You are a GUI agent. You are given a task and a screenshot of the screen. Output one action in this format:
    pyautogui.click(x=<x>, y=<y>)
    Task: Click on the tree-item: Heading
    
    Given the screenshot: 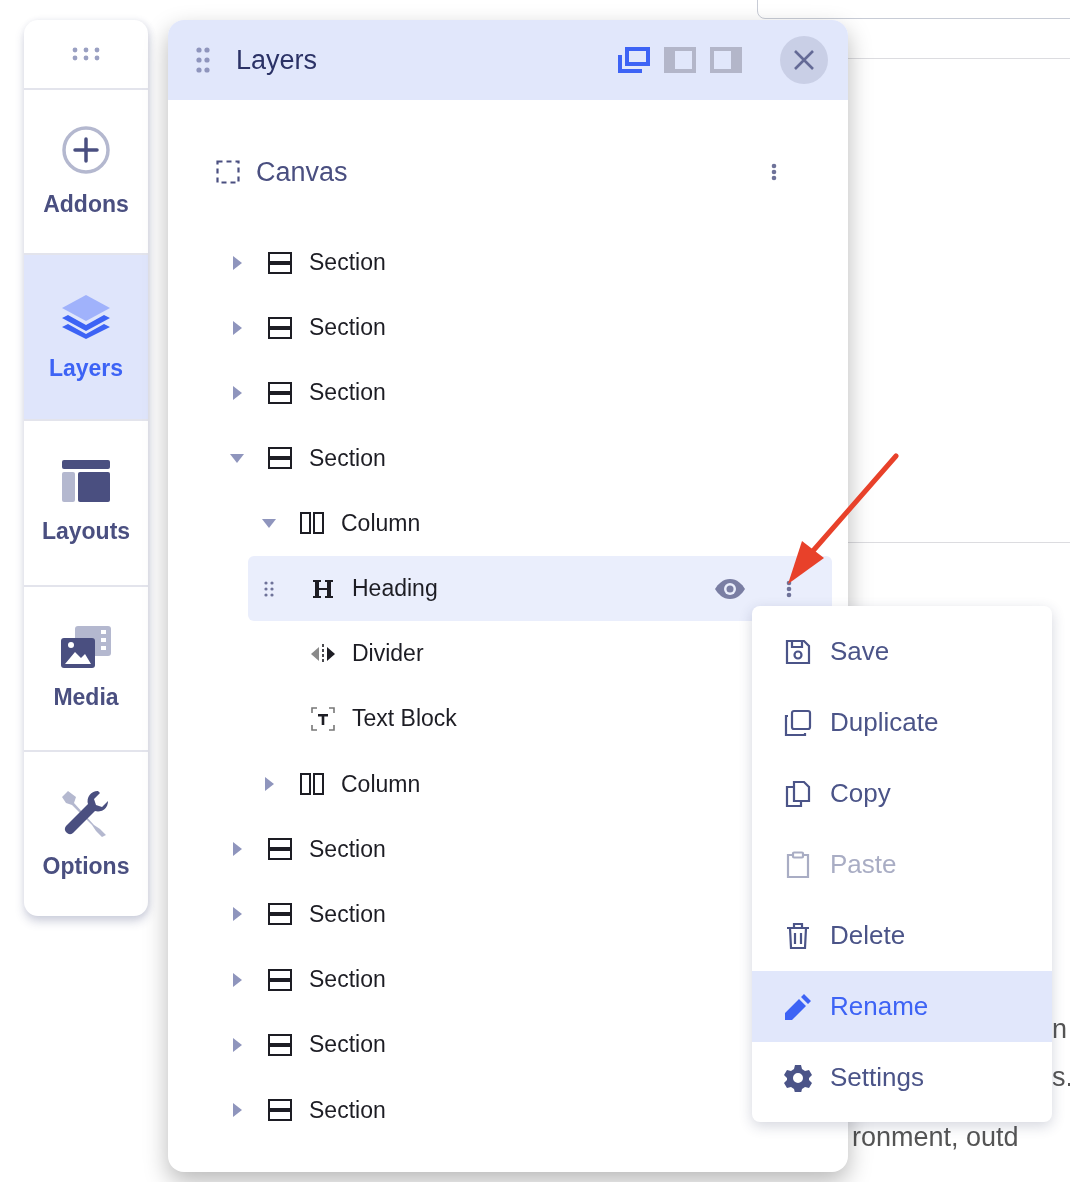 What is the action you would take?
    pyautogui.click(x=540, y=588)
    